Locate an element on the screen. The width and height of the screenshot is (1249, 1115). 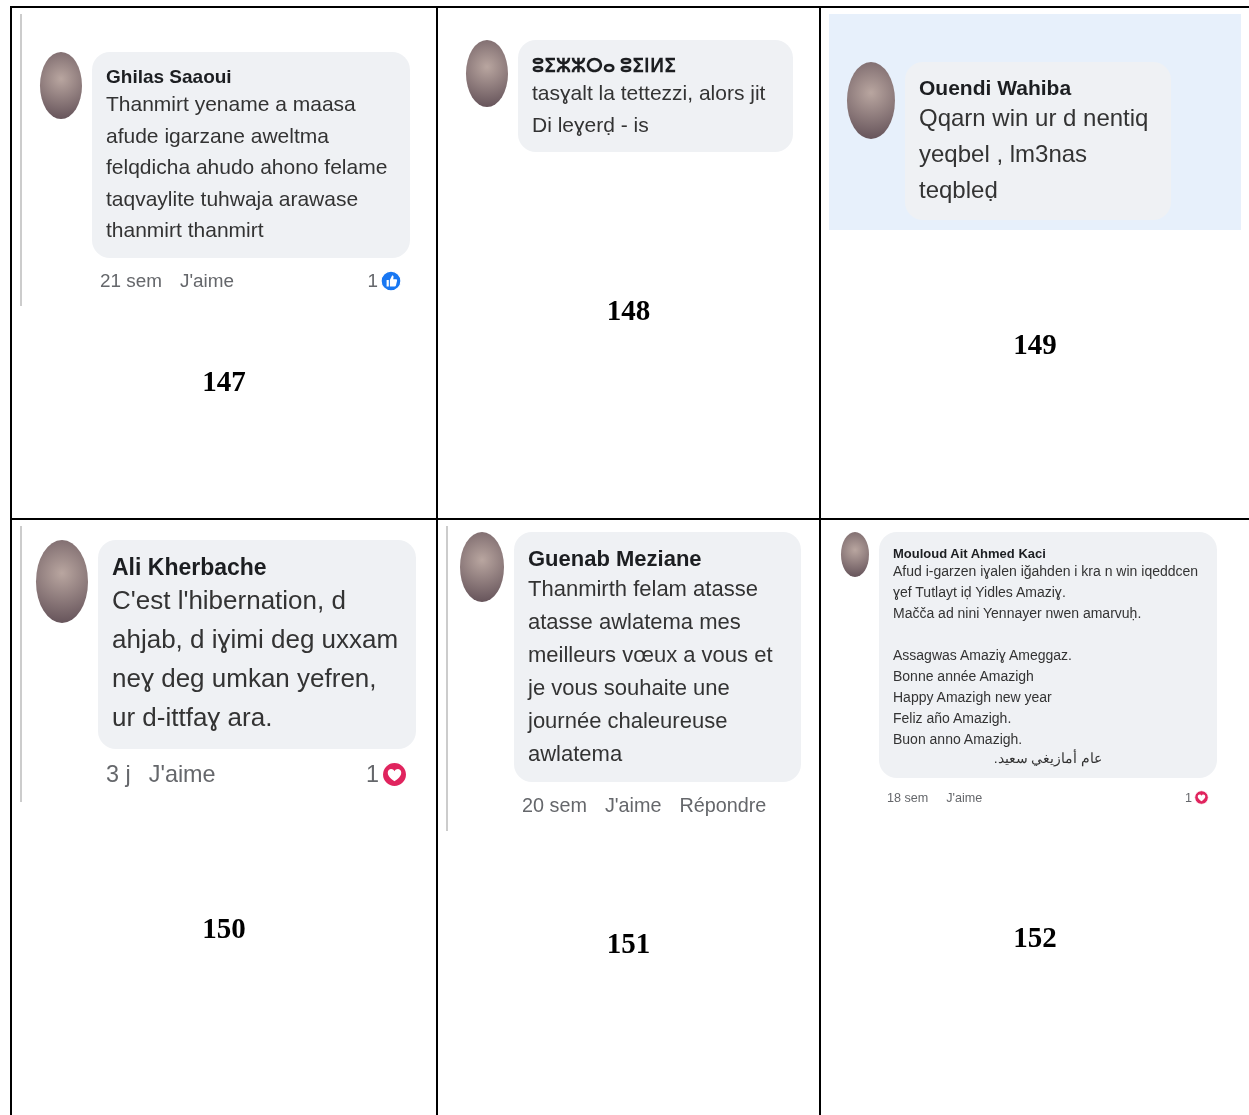
comment-text: Thanmirt yename a maasa afude igarzane aweltma felqdicha ahudo ahono felame taqvaylite tuhwaja arawase thanmirt thanmirt is located at coordinates (247, 167).